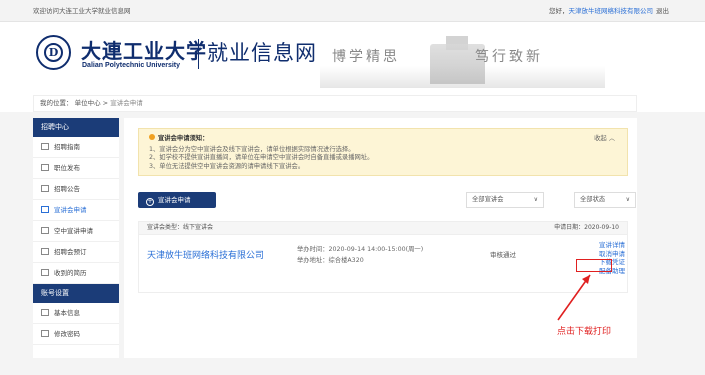 Image resolution: width=705 pixels, height=375 pixels. What do you see at coordinates (261, 157) in the screenshot?
I see `notice-line: 2、如学校不提供宣讲直播间，请单位在申请空中宣讲会时自备直播或录播网址。` at bounding box center [261, 157].